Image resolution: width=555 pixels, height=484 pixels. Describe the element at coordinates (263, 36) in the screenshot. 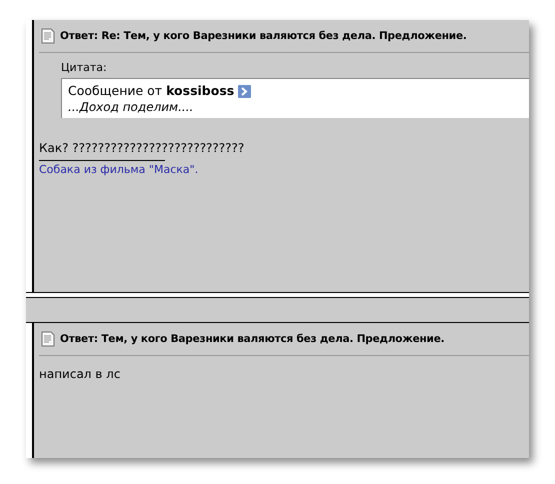

I see `post-title: Ответ: Re: Тем, у кого Варезники валяются без дела. Предложение.` at that location.